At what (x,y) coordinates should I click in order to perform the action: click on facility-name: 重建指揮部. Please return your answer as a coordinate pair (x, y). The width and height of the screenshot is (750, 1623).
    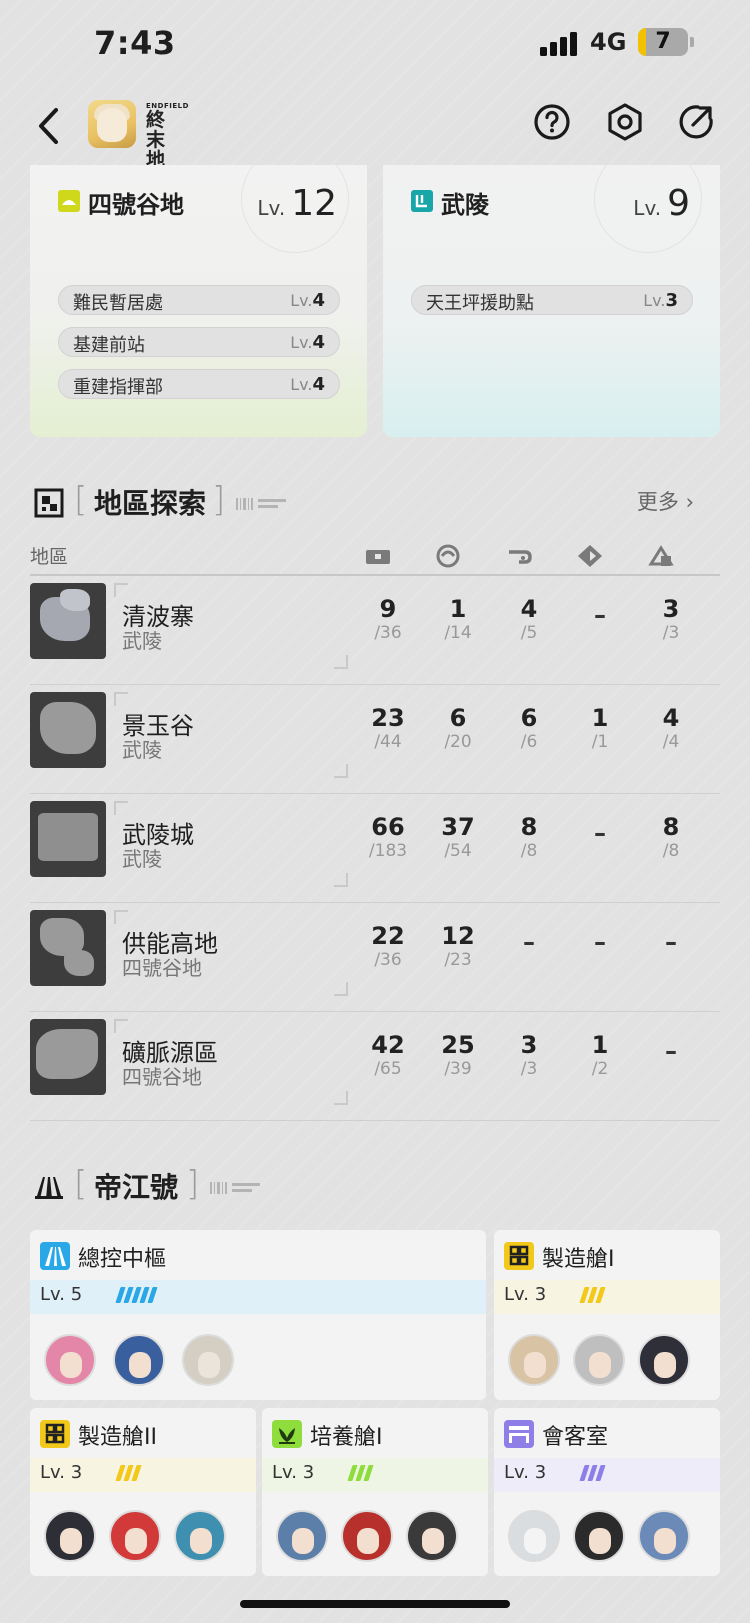
    Looking at the image, I should click on (118, 387).